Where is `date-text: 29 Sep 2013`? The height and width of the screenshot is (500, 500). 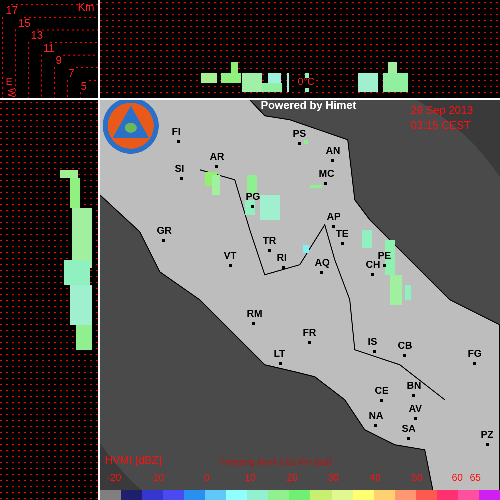 date-text: 29 Sep 2013 is located at coordinates (442, 111).